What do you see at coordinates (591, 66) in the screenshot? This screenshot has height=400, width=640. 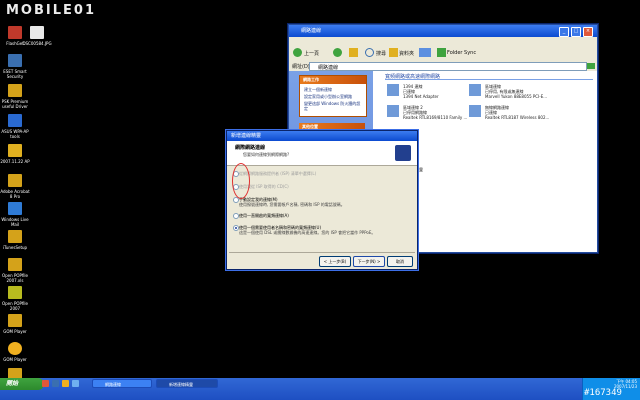 I see `go-button` at bounding box center [591, 66].